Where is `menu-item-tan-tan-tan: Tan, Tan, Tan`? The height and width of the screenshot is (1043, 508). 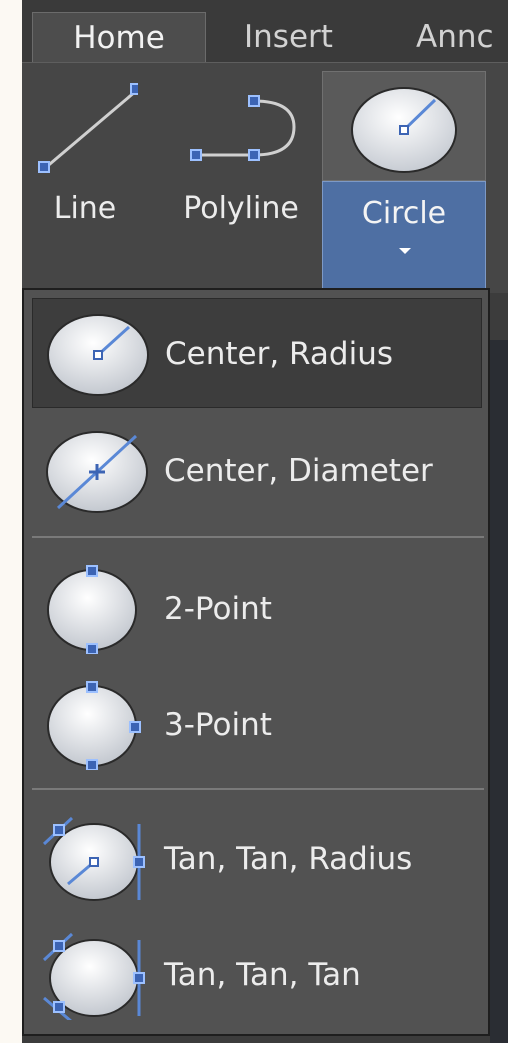 menu-item-tan-tan-tan: Tan, Tan, Tan is located at coordinates (257, 975).